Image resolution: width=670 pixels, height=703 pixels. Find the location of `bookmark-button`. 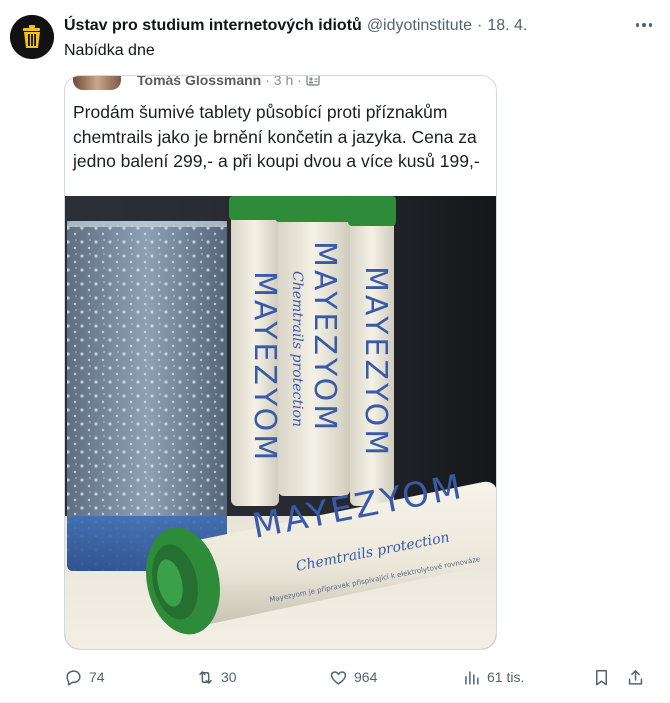

bookmark-button is located at coordinates (601, 677).